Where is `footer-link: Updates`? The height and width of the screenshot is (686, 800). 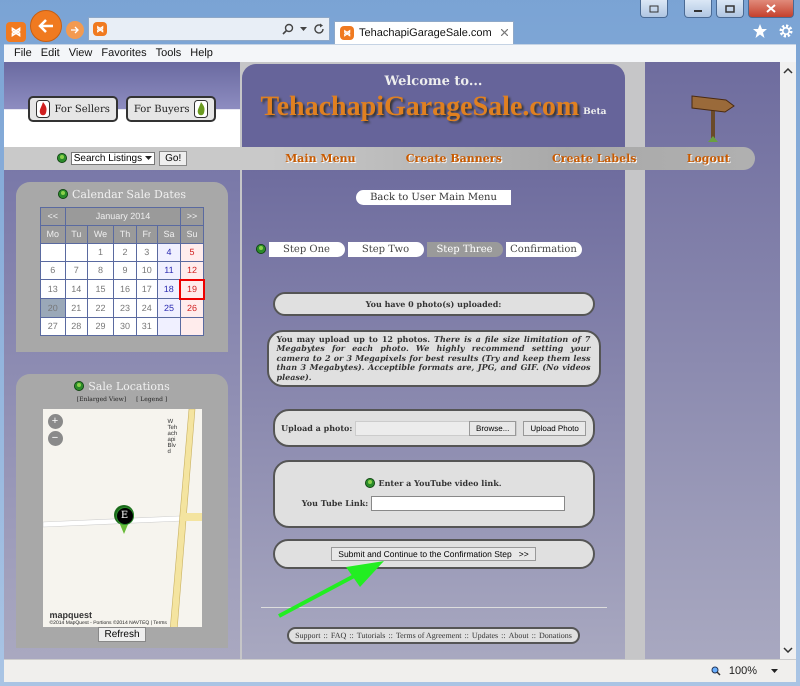
footer-link: Updates is located at coordinates (485, 635).